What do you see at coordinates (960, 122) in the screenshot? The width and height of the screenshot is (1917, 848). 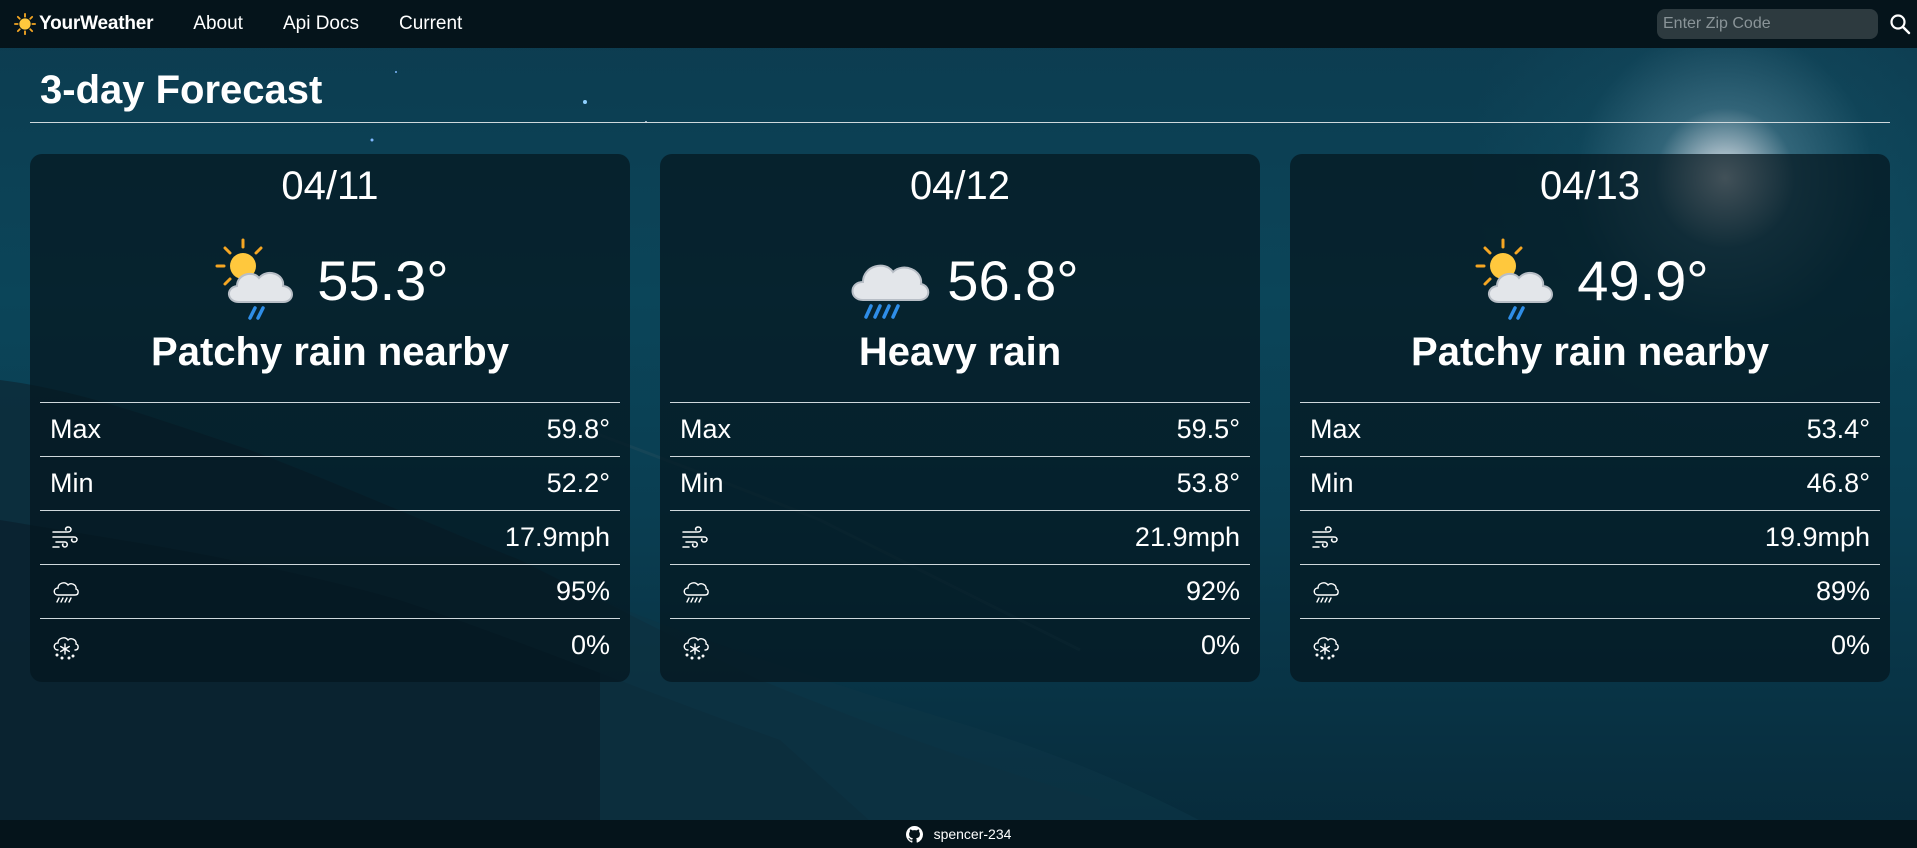 I see `title-divider` at bounding box center [960, 122].